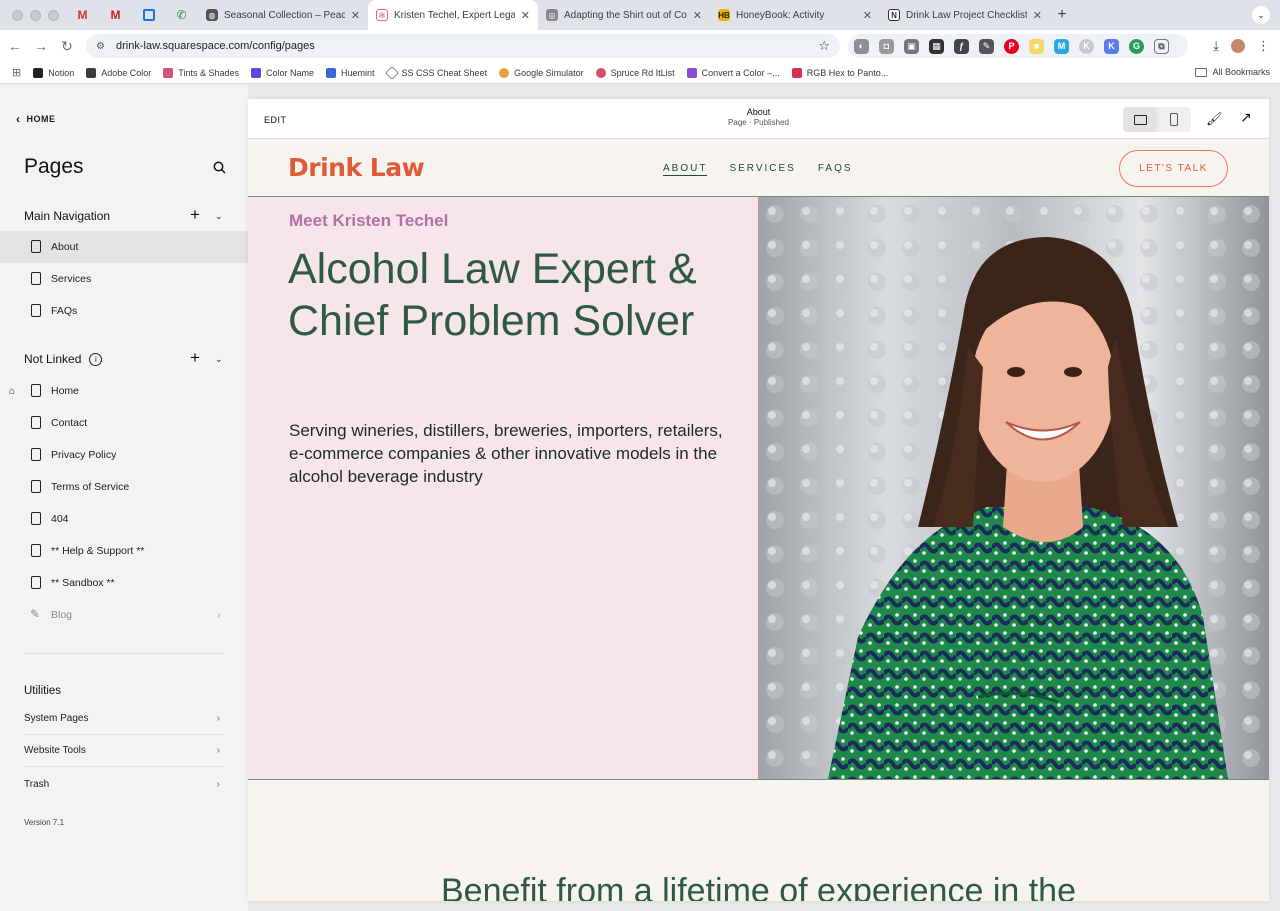  I want to click on bookmark-tints-shades: Tints & Shades, so click(201, 72).